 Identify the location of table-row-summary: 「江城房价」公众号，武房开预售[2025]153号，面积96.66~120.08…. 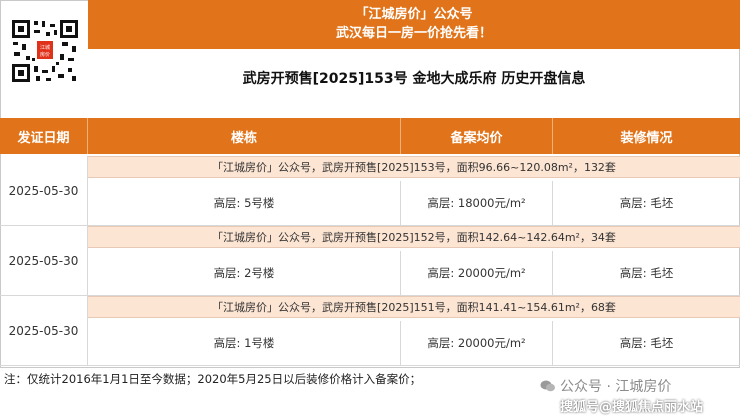
(414, 167).